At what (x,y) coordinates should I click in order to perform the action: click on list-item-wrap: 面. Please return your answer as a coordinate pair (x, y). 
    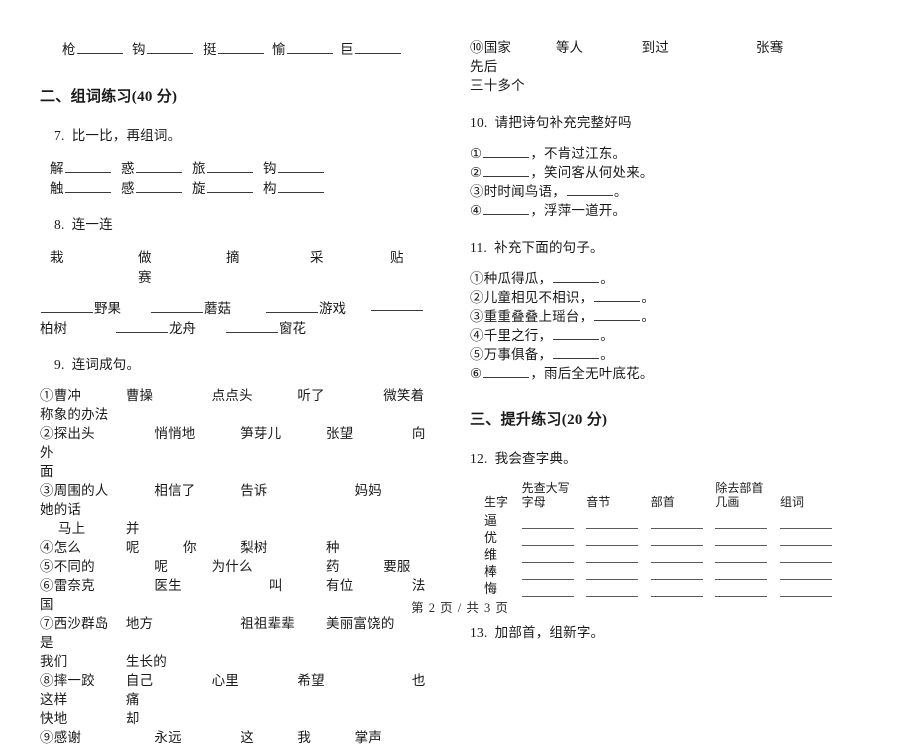
    Looking at the image, I should click on (47, 471).